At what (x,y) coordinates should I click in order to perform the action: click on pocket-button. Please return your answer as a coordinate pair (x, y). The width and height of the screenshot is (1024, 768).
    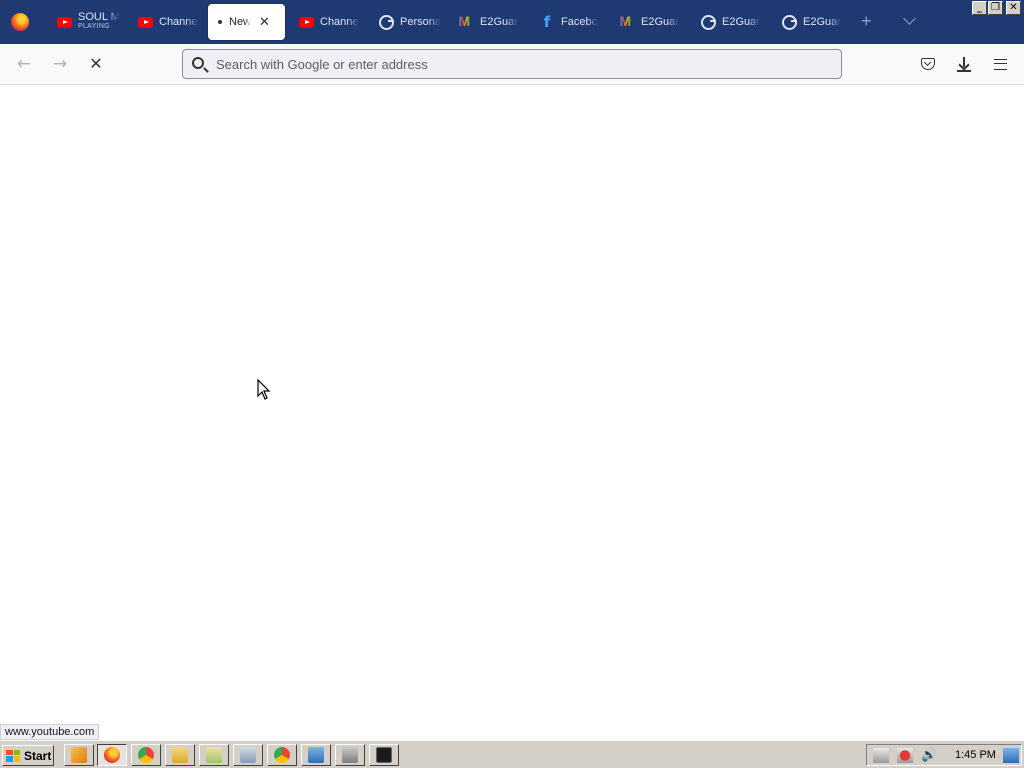
    Looking at the image, I should click on (928, 64).